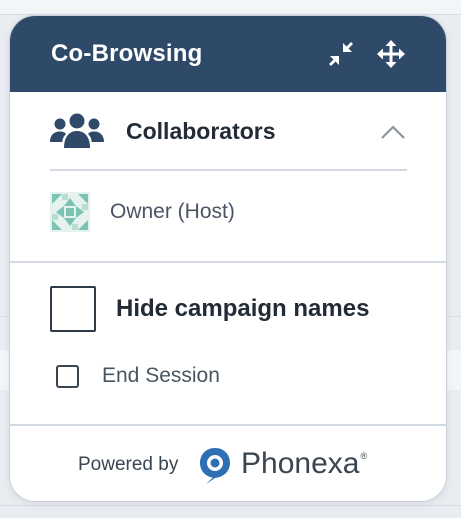  What do you see at coordinates (70, 212) in the screenshot?
I see `quilt-pattern-avatar` at bounding box center [70, 212].